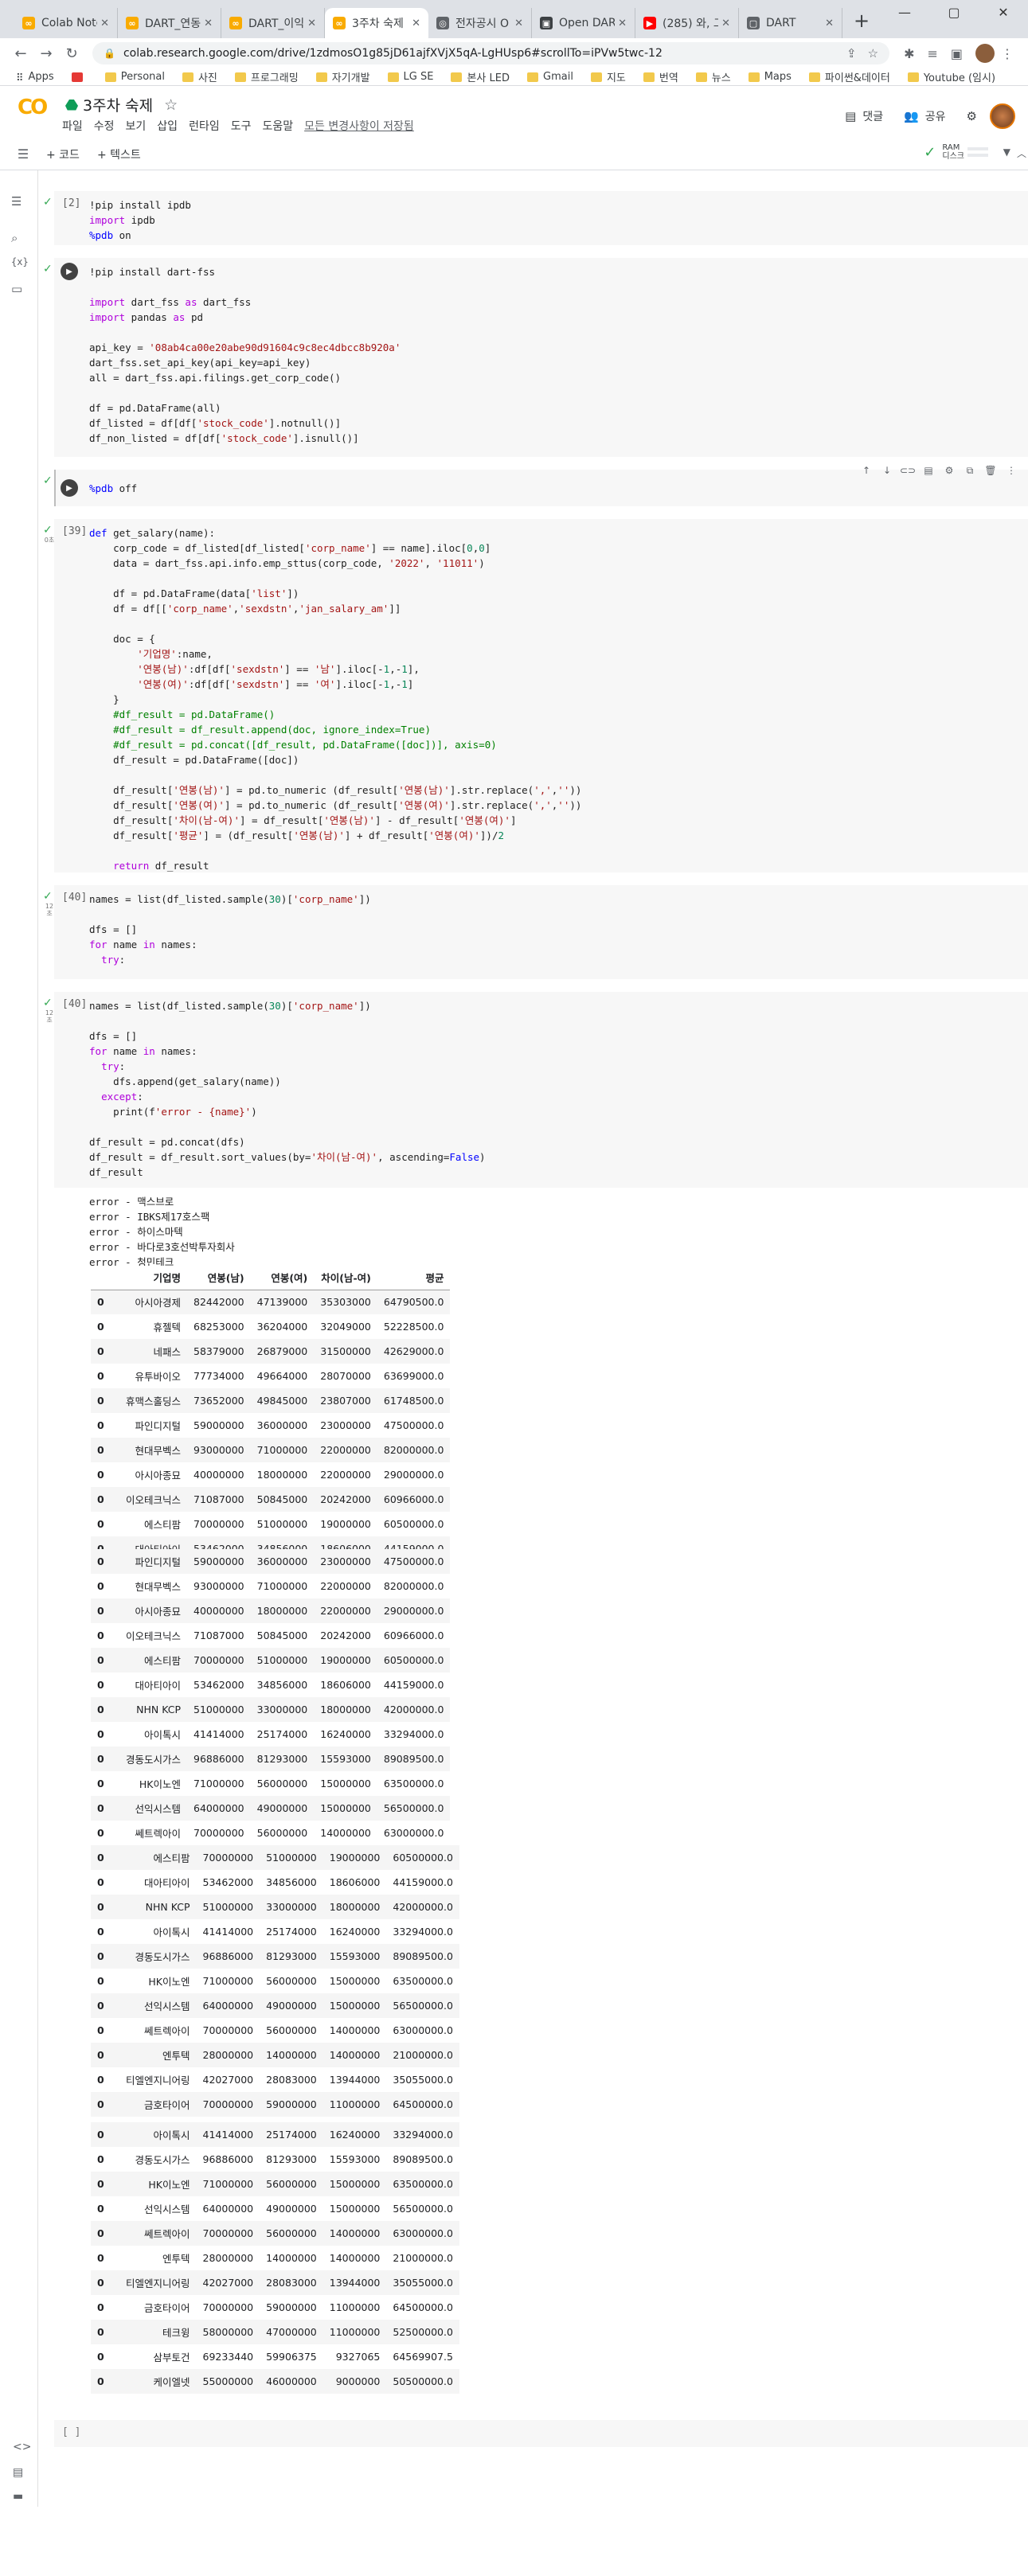 Image resolution: width=1028 pixels, height=2576 pixels. I want to click on browser-tab: ∞Colab Noteb✕, so click(66, 23).